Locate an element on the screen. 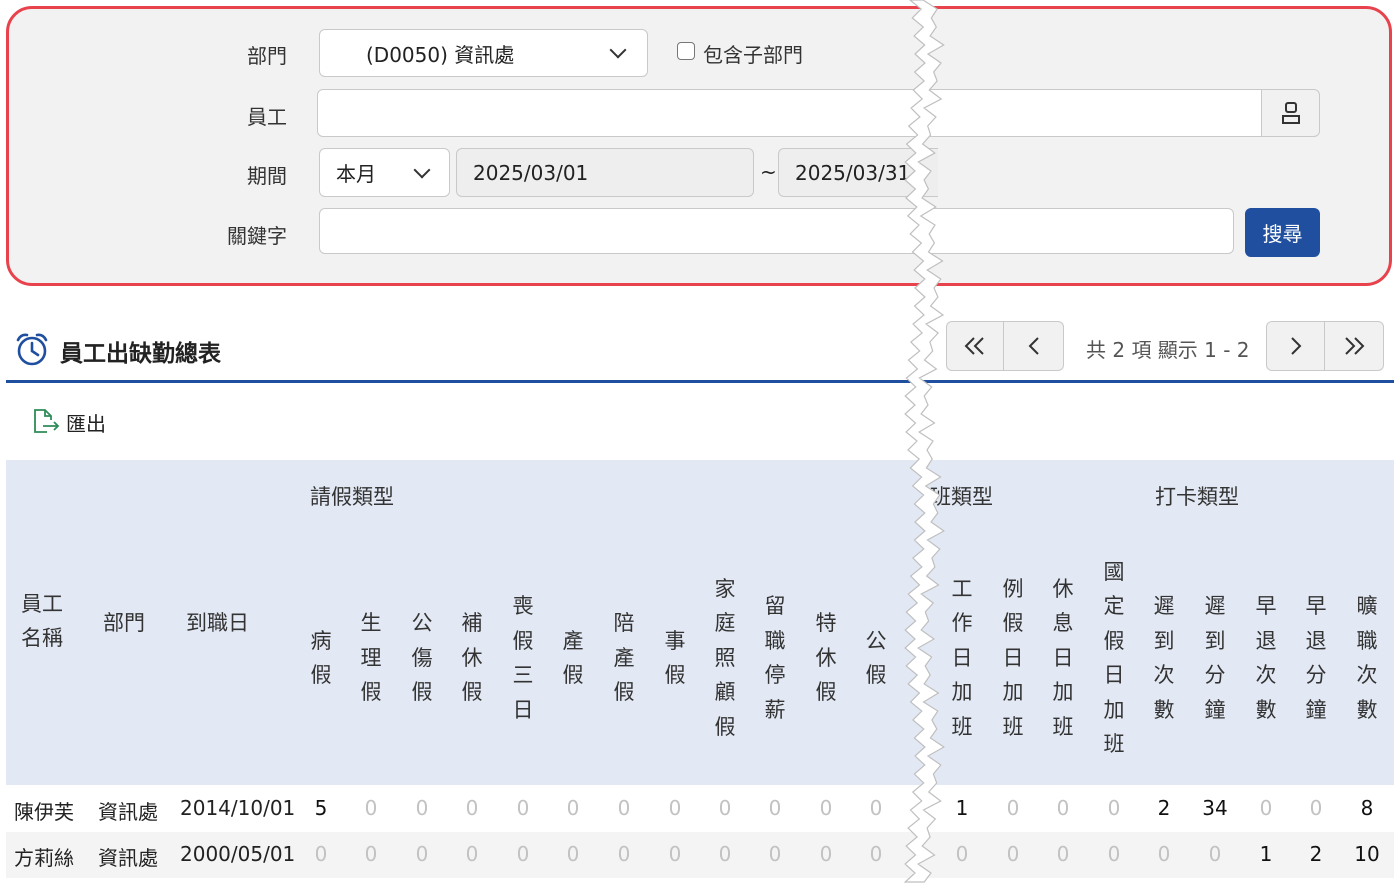  period-select: 本月 is located at coordinates (384, 172).